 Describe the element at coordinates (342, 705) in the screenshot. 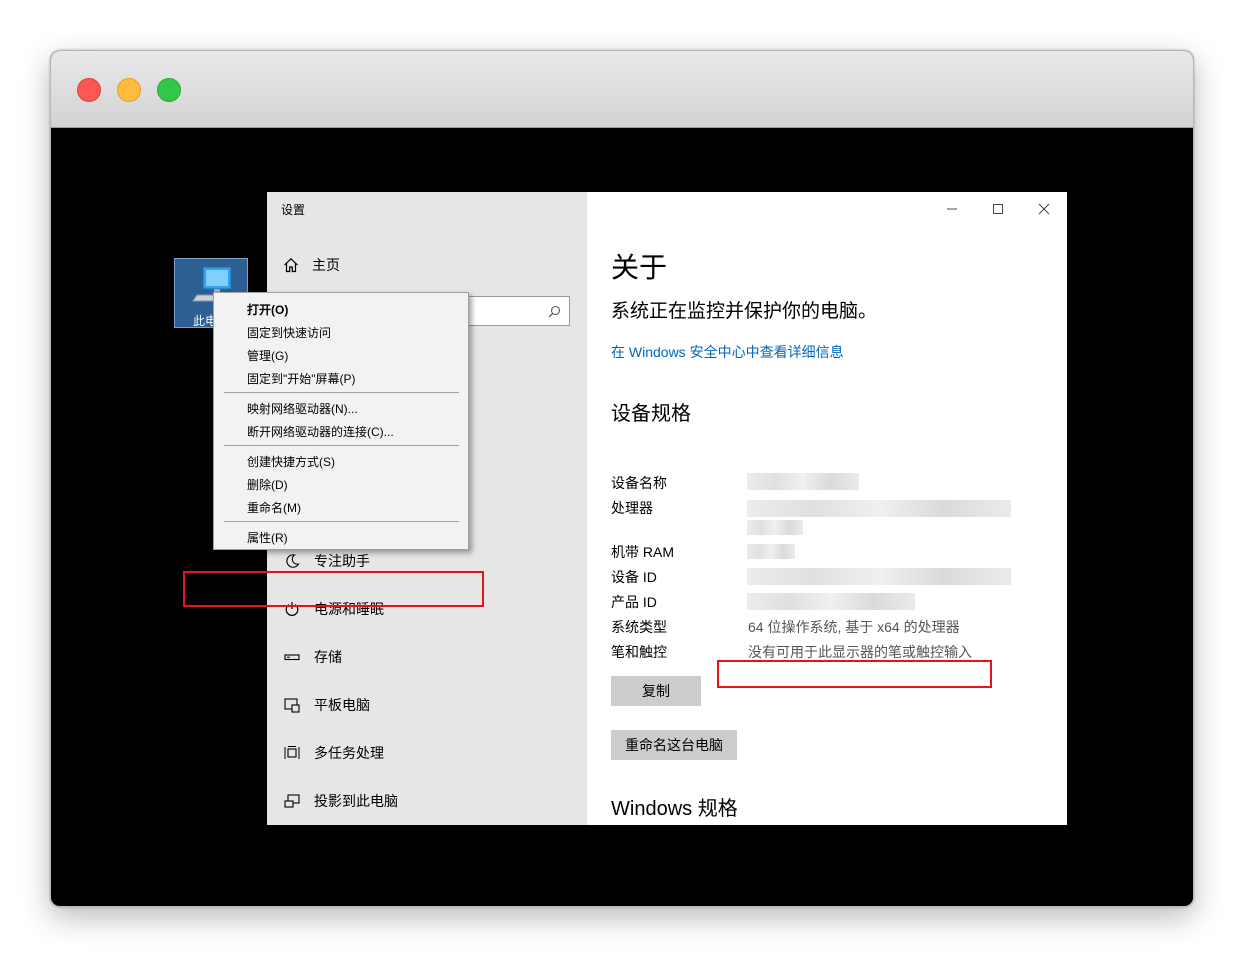

I see `nav-item-label: 平板电脑` at that location.